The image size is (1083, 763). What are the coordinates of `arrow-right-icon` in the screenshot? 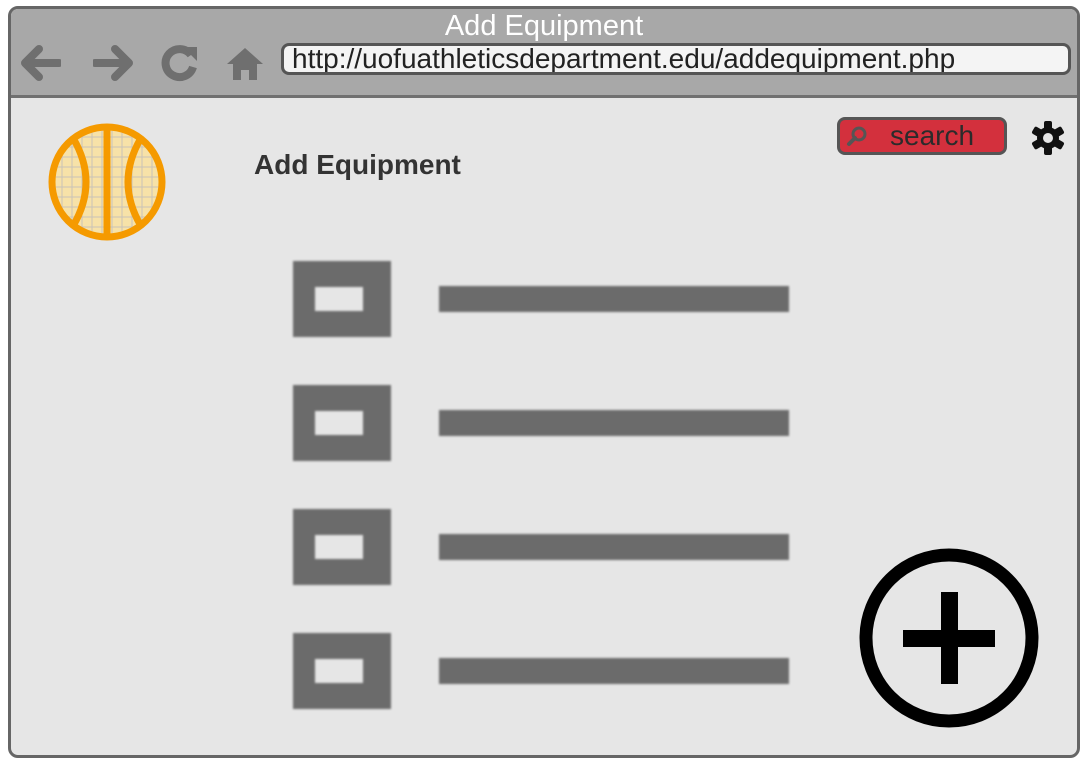 It's located at (113, 63).